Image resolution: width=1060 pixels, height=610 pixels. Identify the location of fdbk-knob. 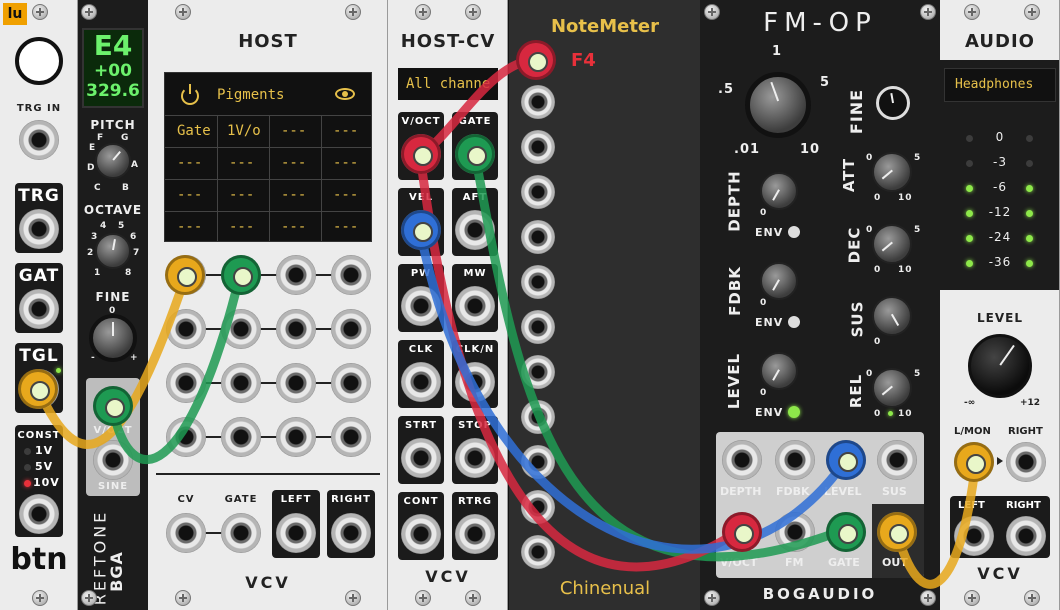
(779, 281).